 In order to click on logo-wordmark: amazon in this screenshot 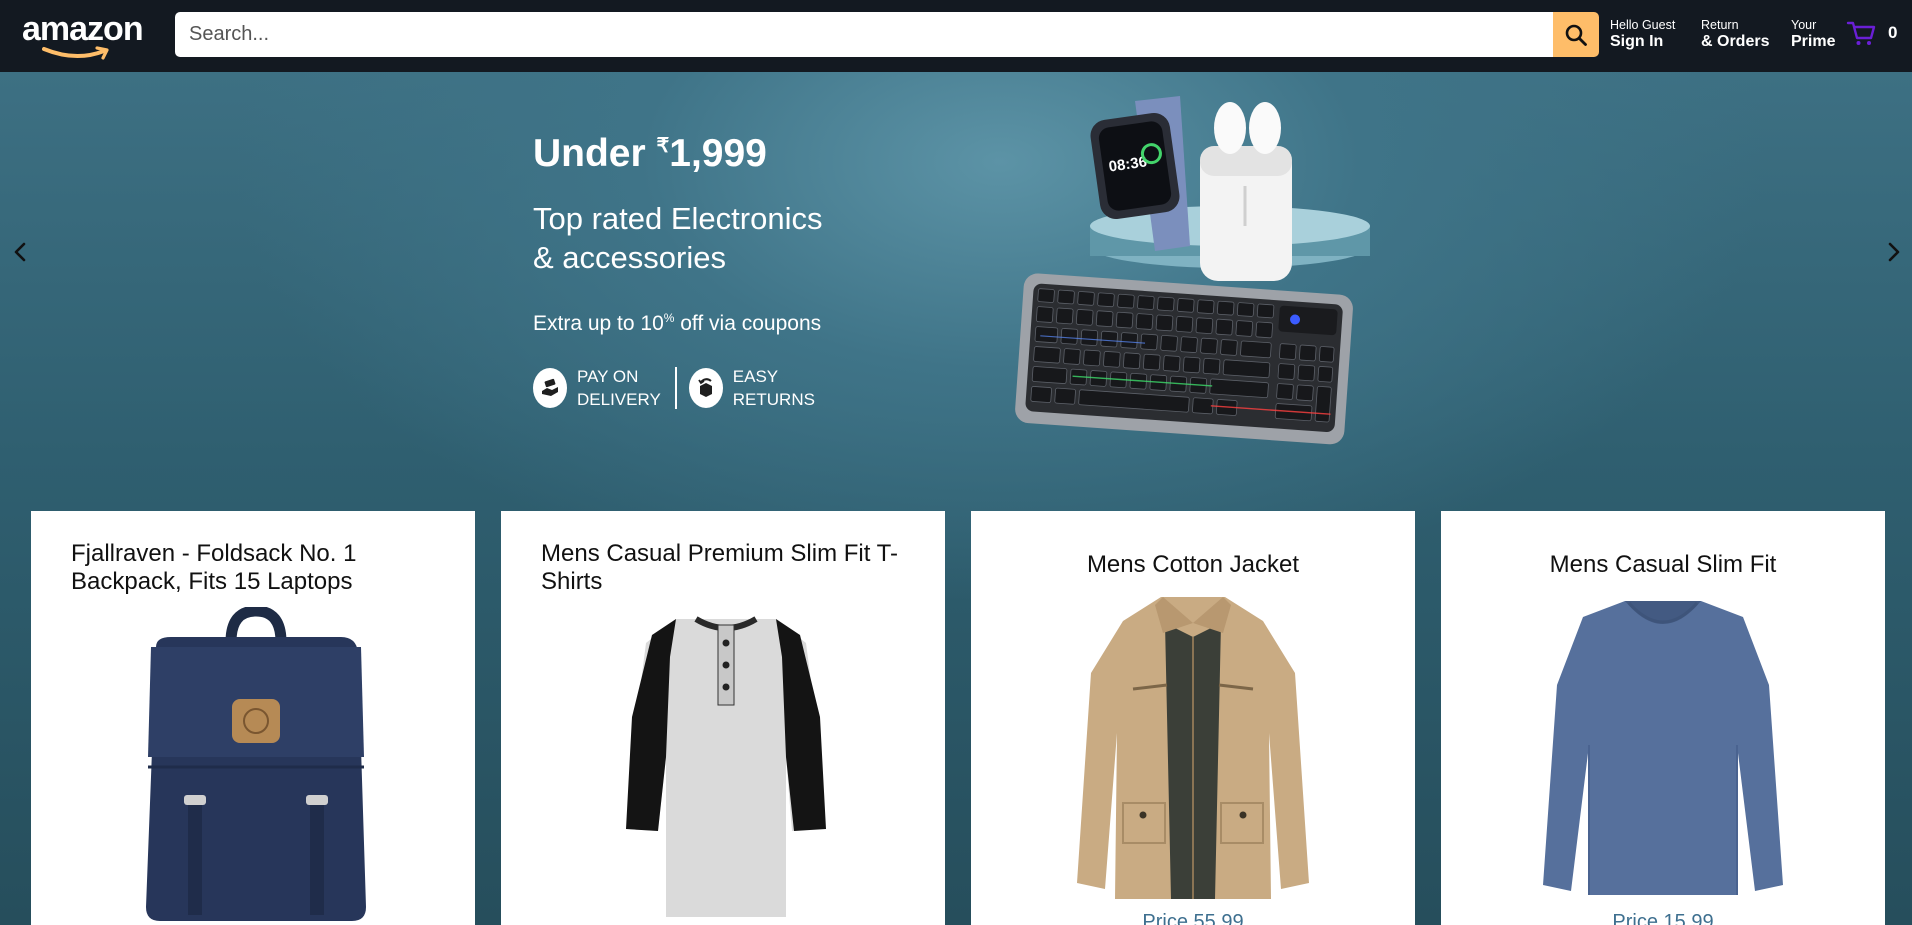, I will do `click(83, 29)`.